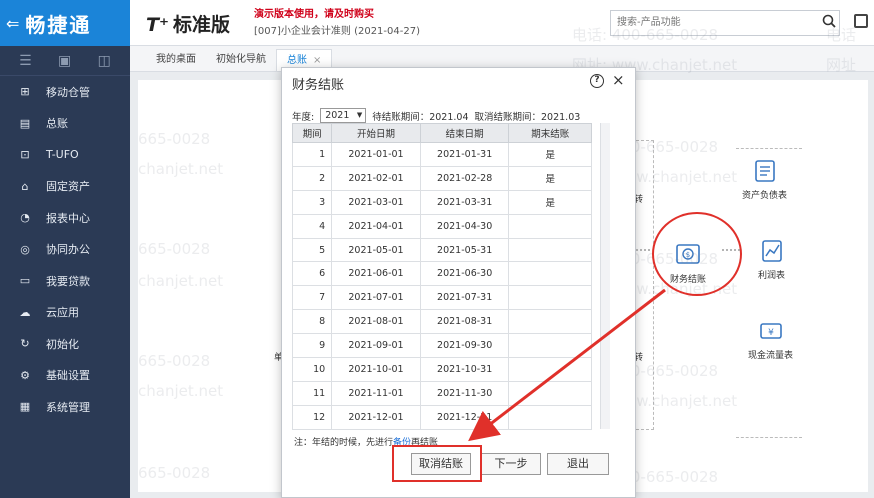 This screenshot has width=874, height=498. I want to click on tab-close-icon: ×, so click(317, 60).